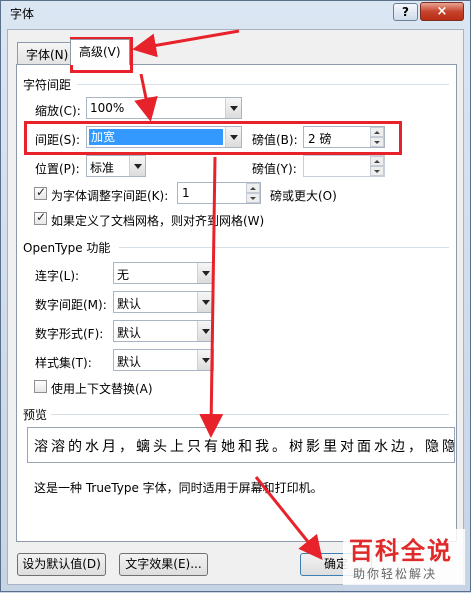 This screenshot has height=593, width=471. I want to click on number-spacing-value: 默认, so click(129, 304).